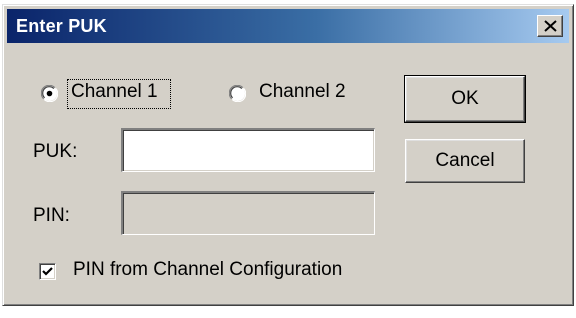 The height and width of the screenshot is (318, 576). I want to click on ok-button-label: OK, so click(465, 98).